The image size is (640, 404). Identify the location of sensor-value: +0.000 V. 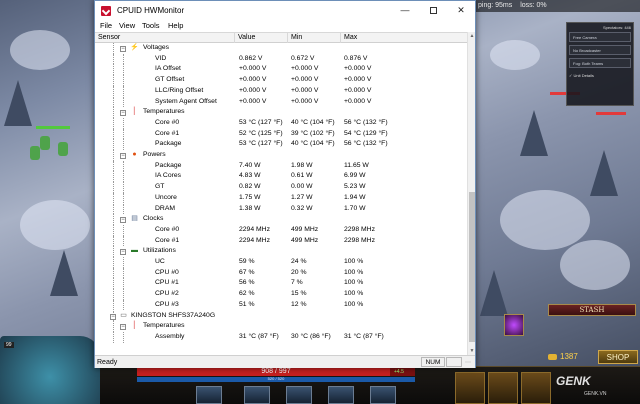
(253, 69).